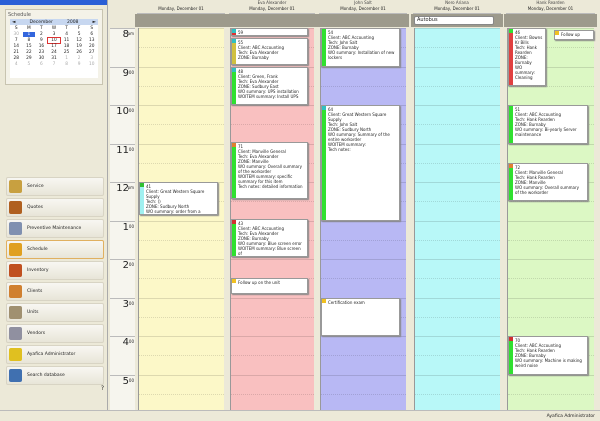  What do you see at coordinates (91, 46) in the screenshot?
I see `calendar-day: 20` at bounding box center [91, 46].